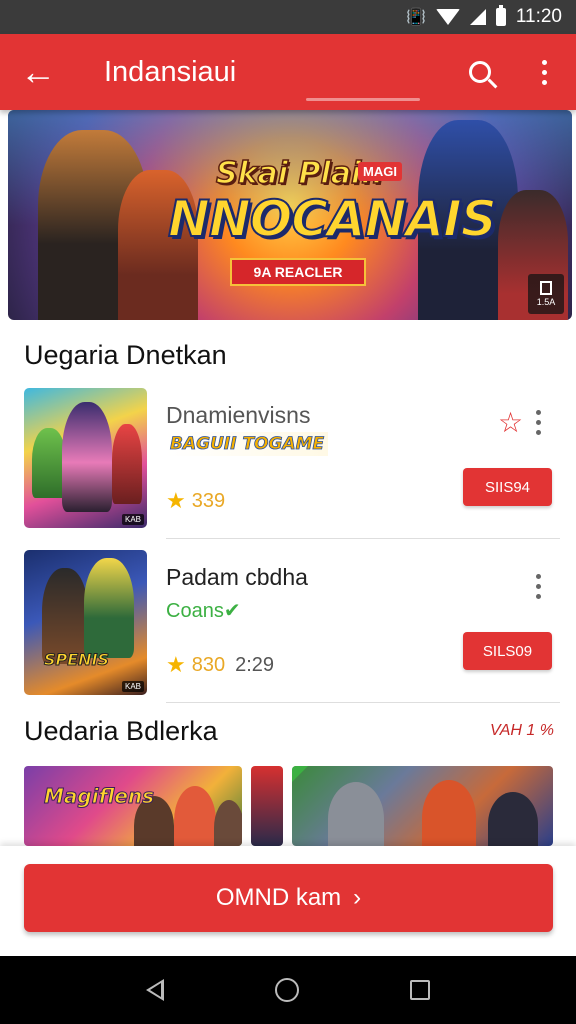 The image size is (576, 1024). I want to click on search-button, so click(480, 72).